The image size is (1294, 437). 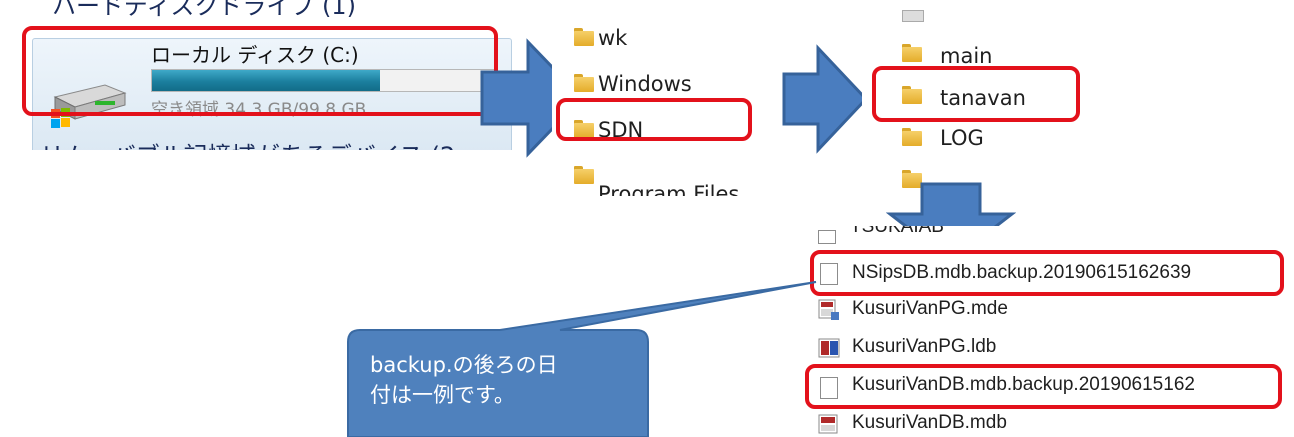 I want to click on callout-bubble, so click(x=582, y=359).